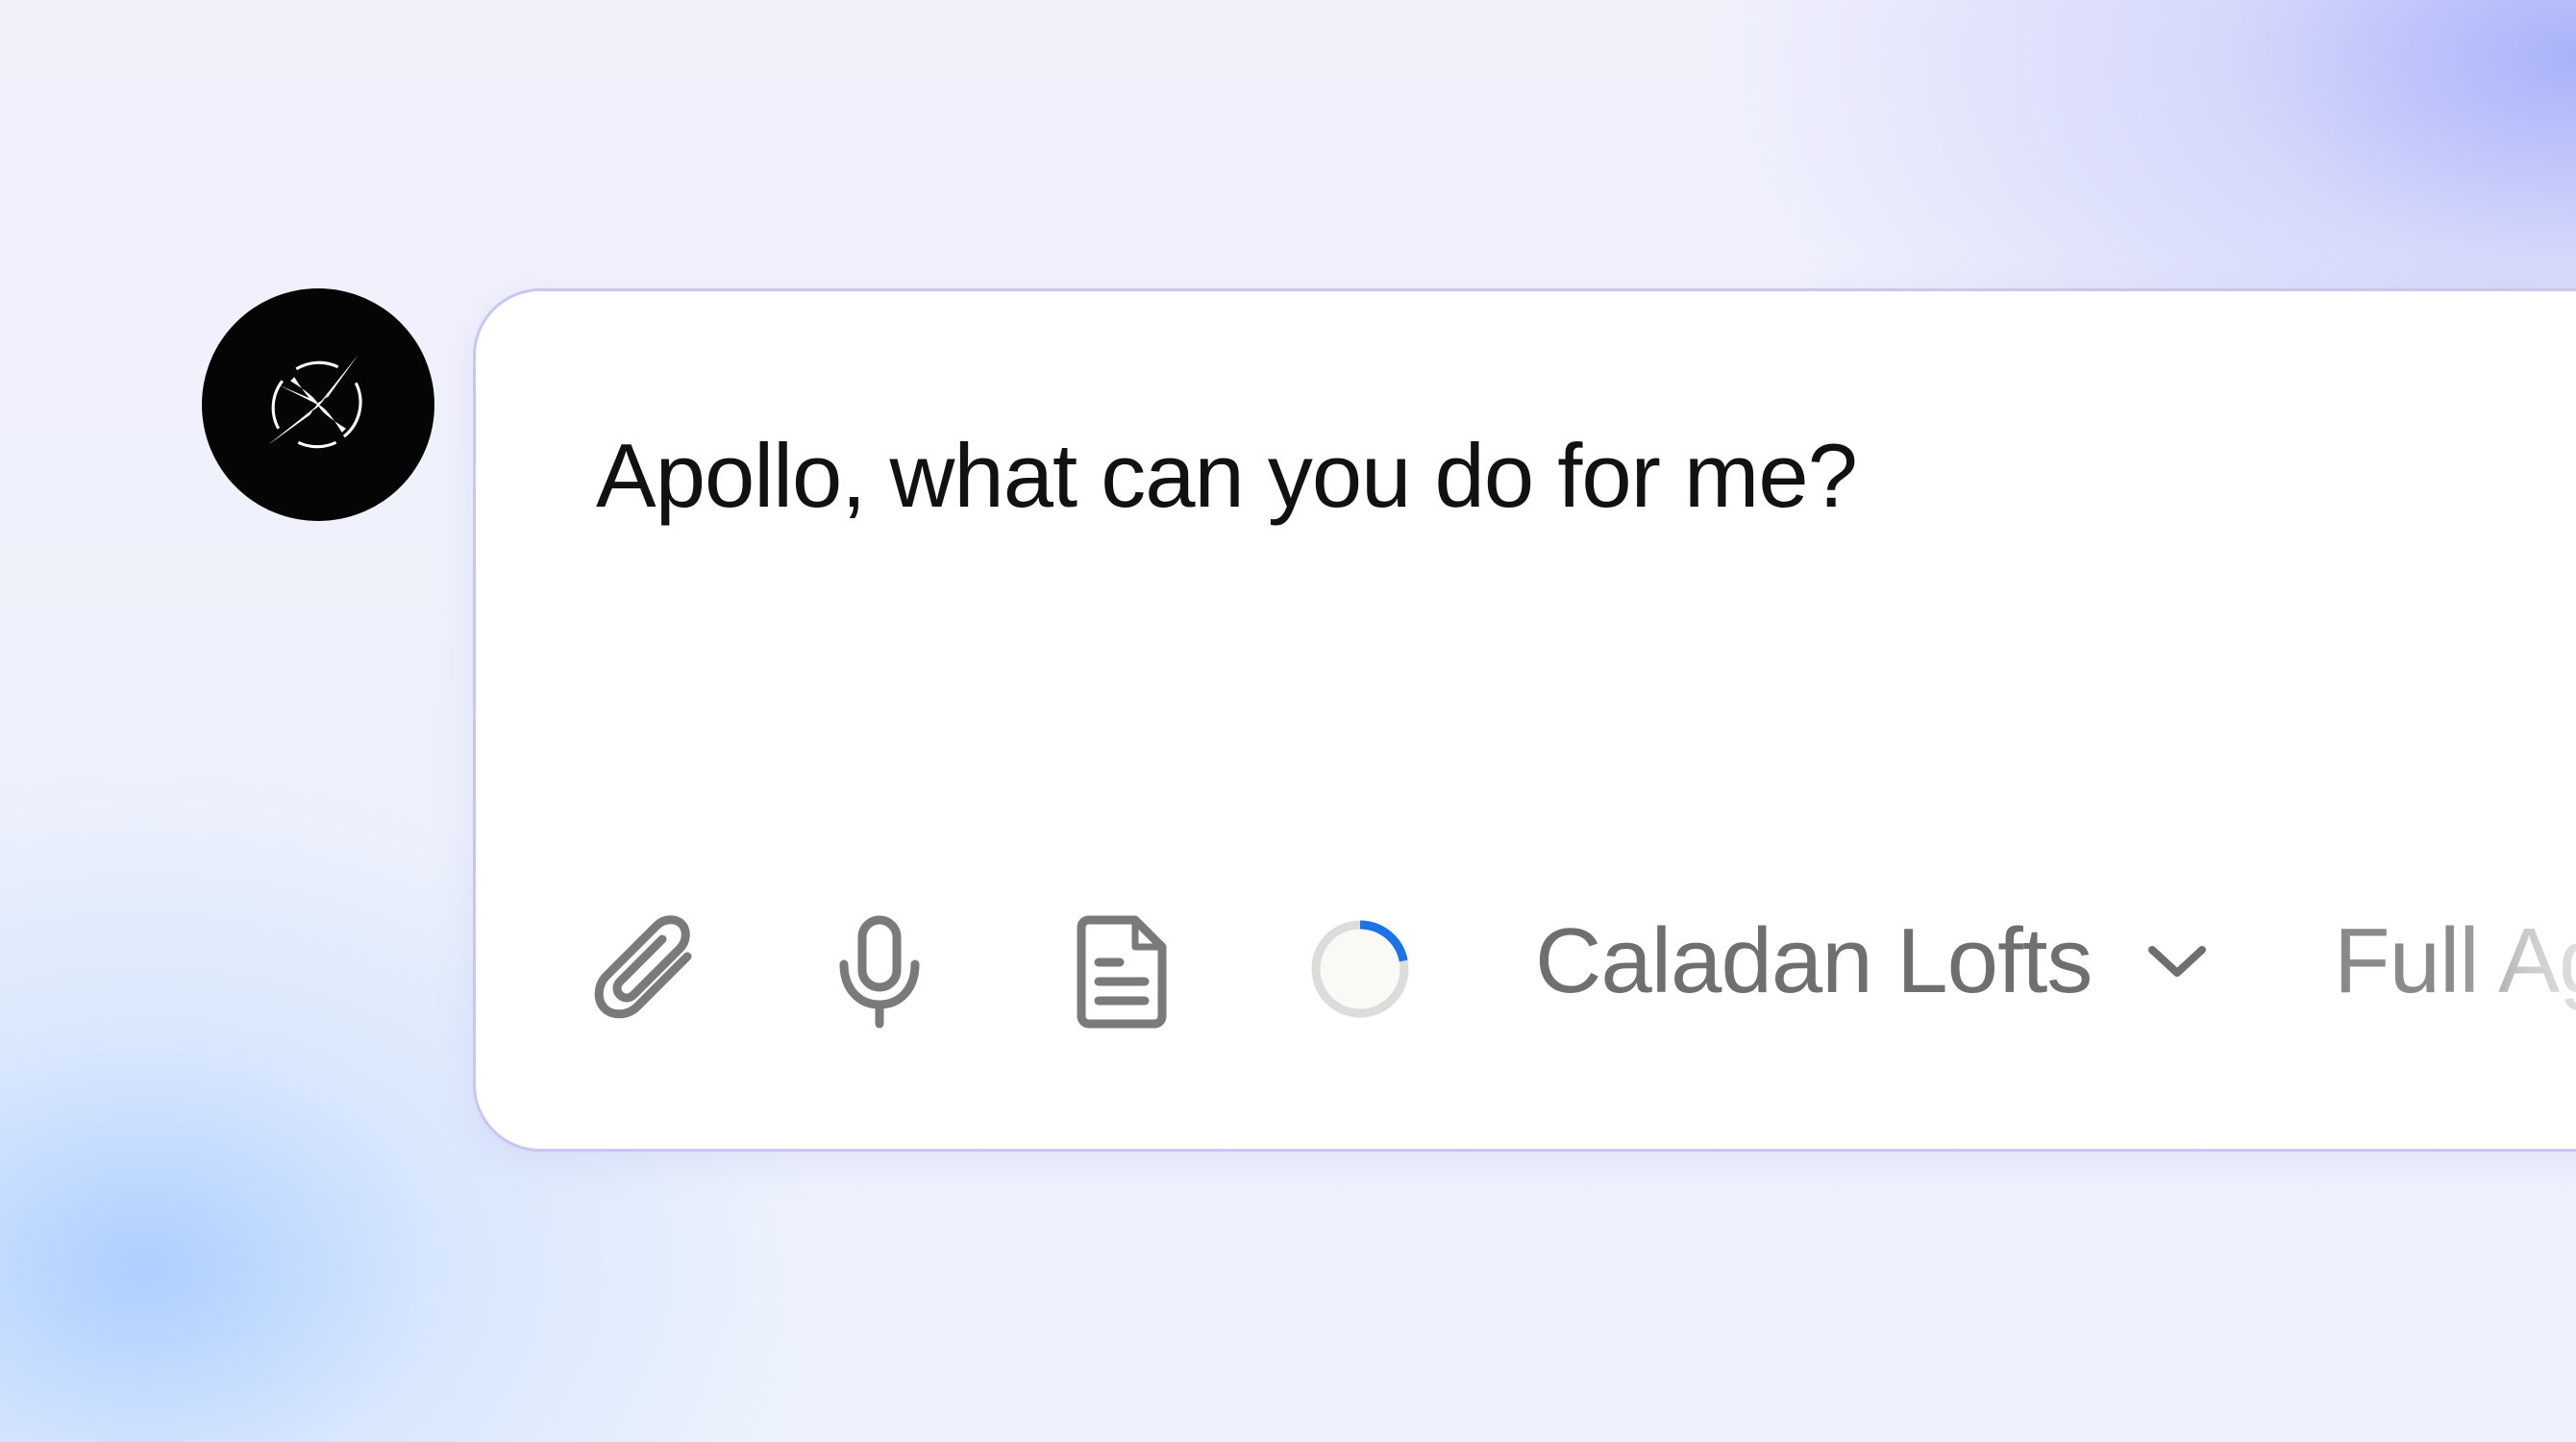  I want to click on agent-mode-selector: Full Ag, so click(2455, 961).